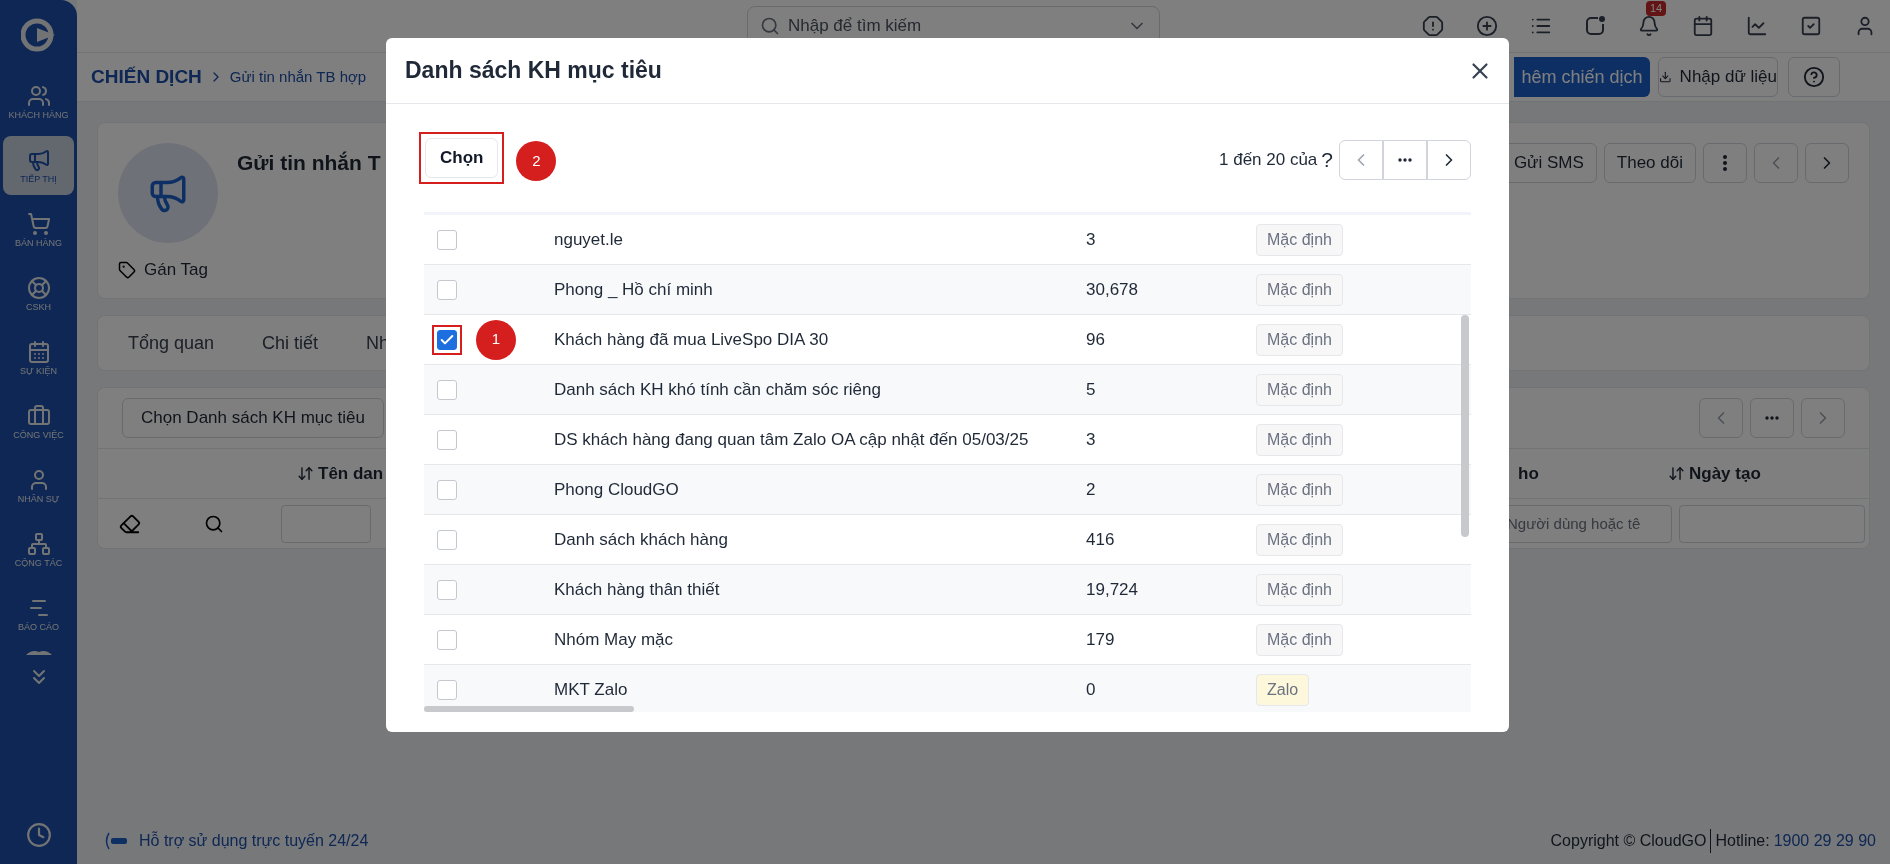 This screenshot has width=1890, height=864. What do you see at coordinates (1631, 841) in the screenshot?
I see `copyright-text: Copyright © CloudGO` at bounding box center [1631, 841].